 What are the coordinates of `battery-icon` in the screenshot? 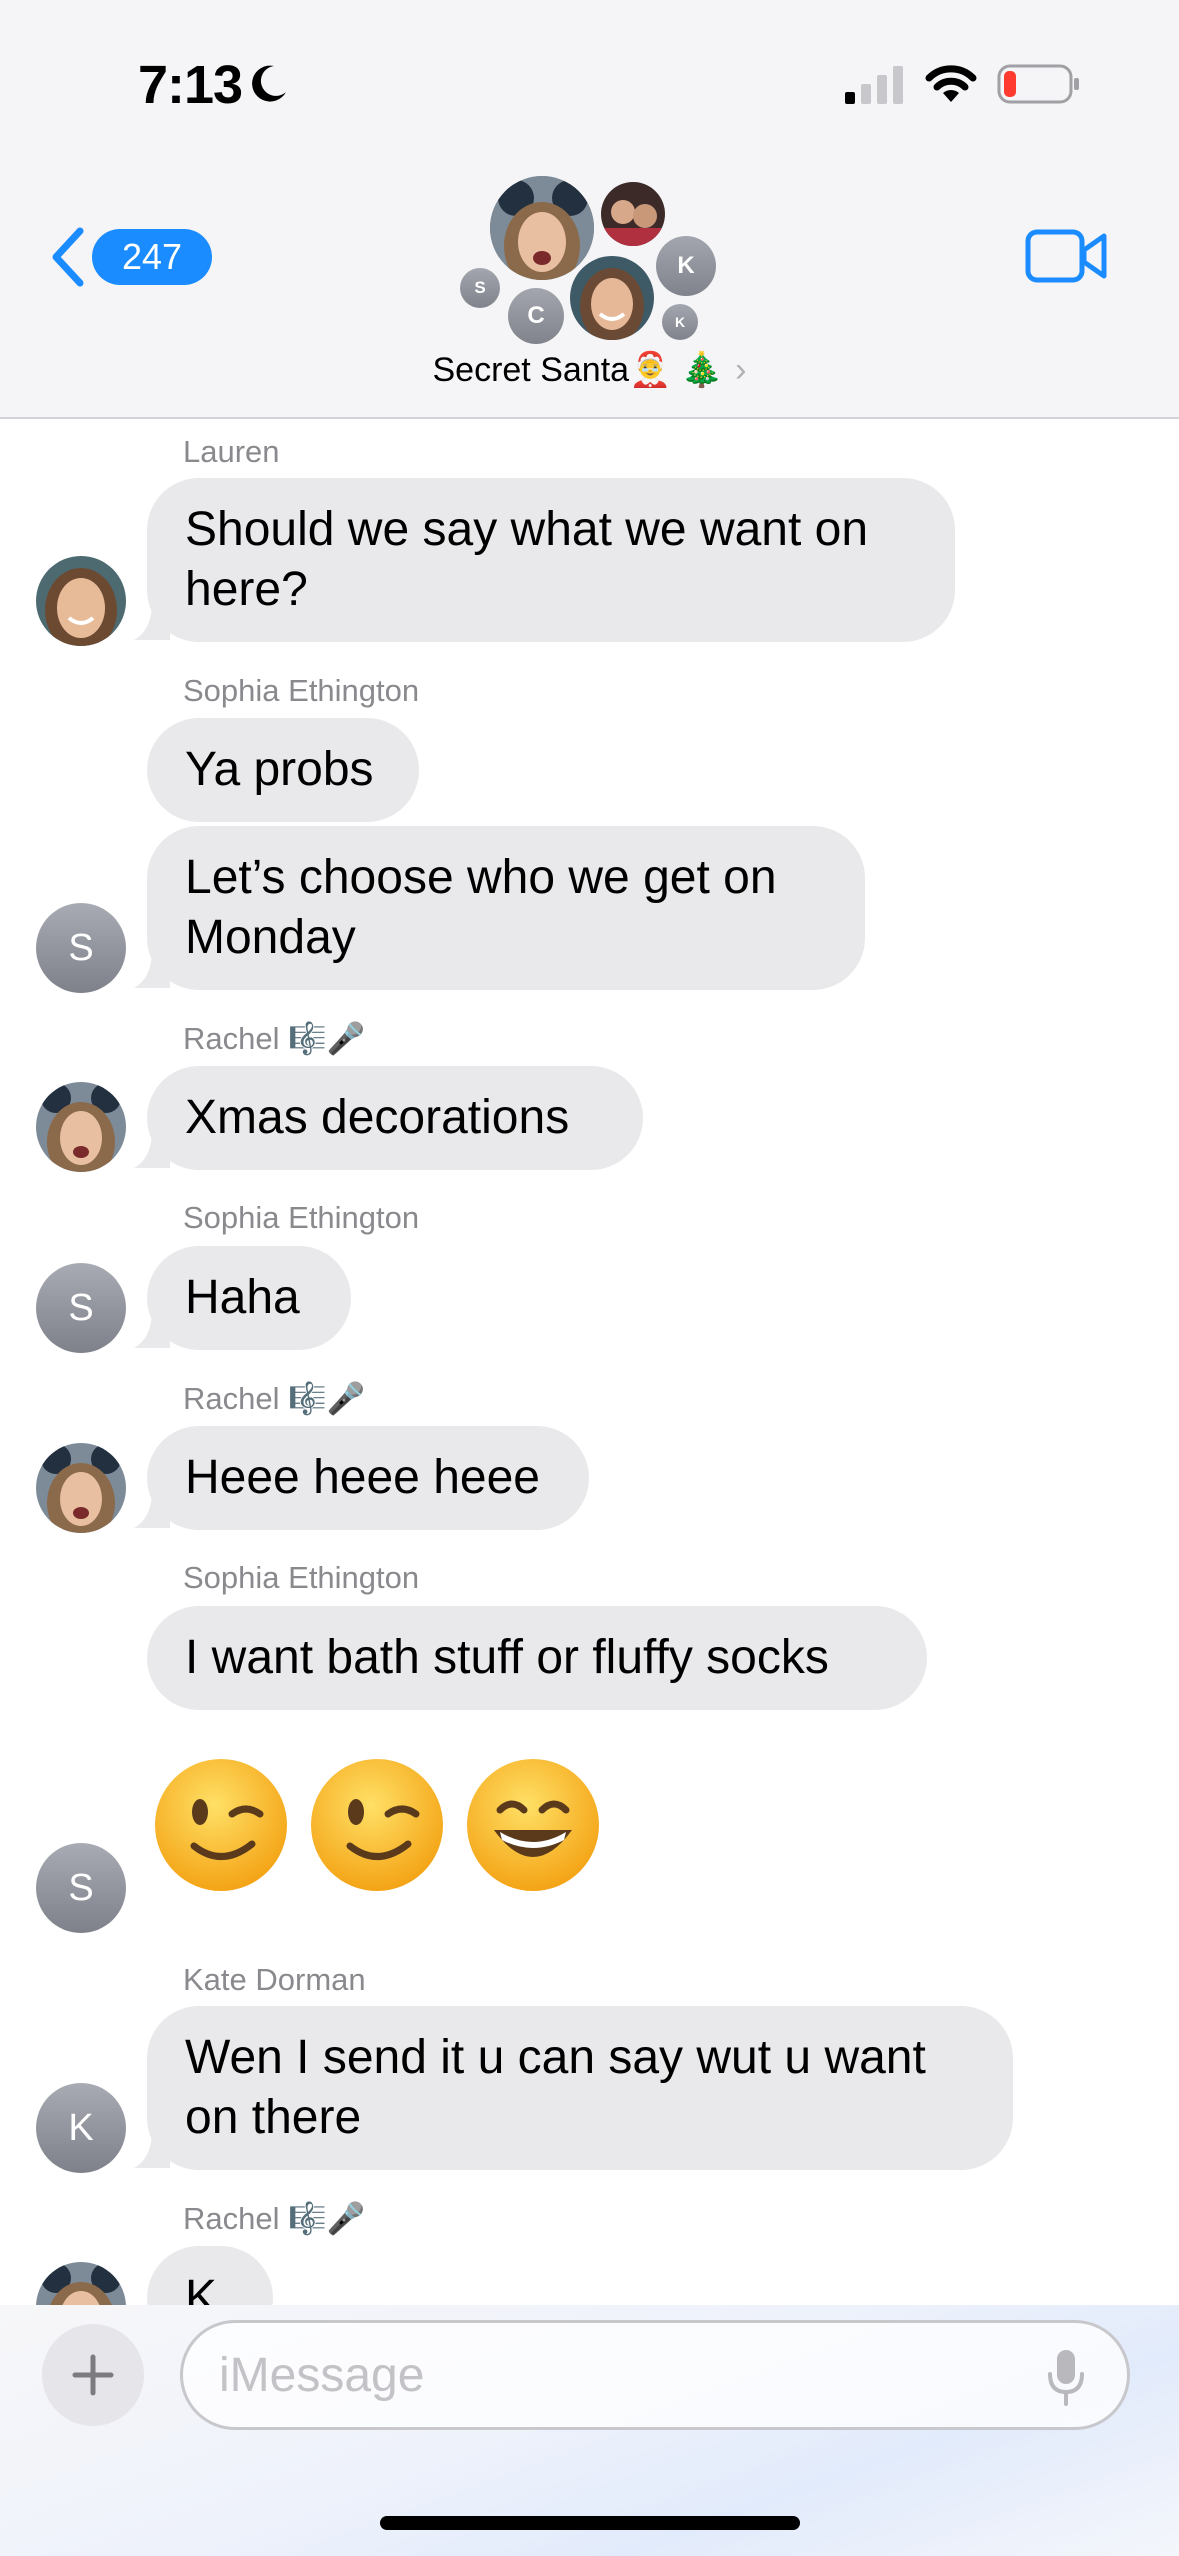 It's located at (1038, 84).